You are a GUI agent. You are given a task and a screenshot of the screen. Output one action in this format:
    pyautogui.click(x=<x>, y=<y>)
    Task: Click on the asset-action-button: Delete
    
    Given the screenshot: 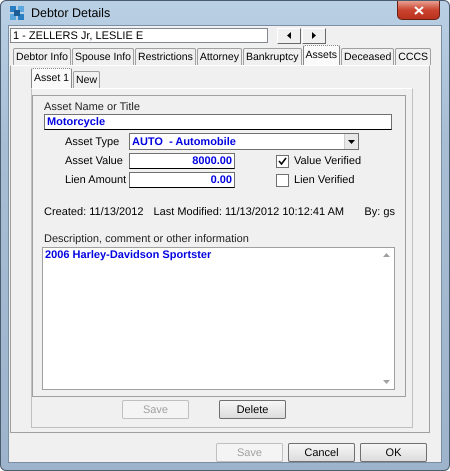 What is the action you would take?
    pyautogui.click(x=252, y=409)
    